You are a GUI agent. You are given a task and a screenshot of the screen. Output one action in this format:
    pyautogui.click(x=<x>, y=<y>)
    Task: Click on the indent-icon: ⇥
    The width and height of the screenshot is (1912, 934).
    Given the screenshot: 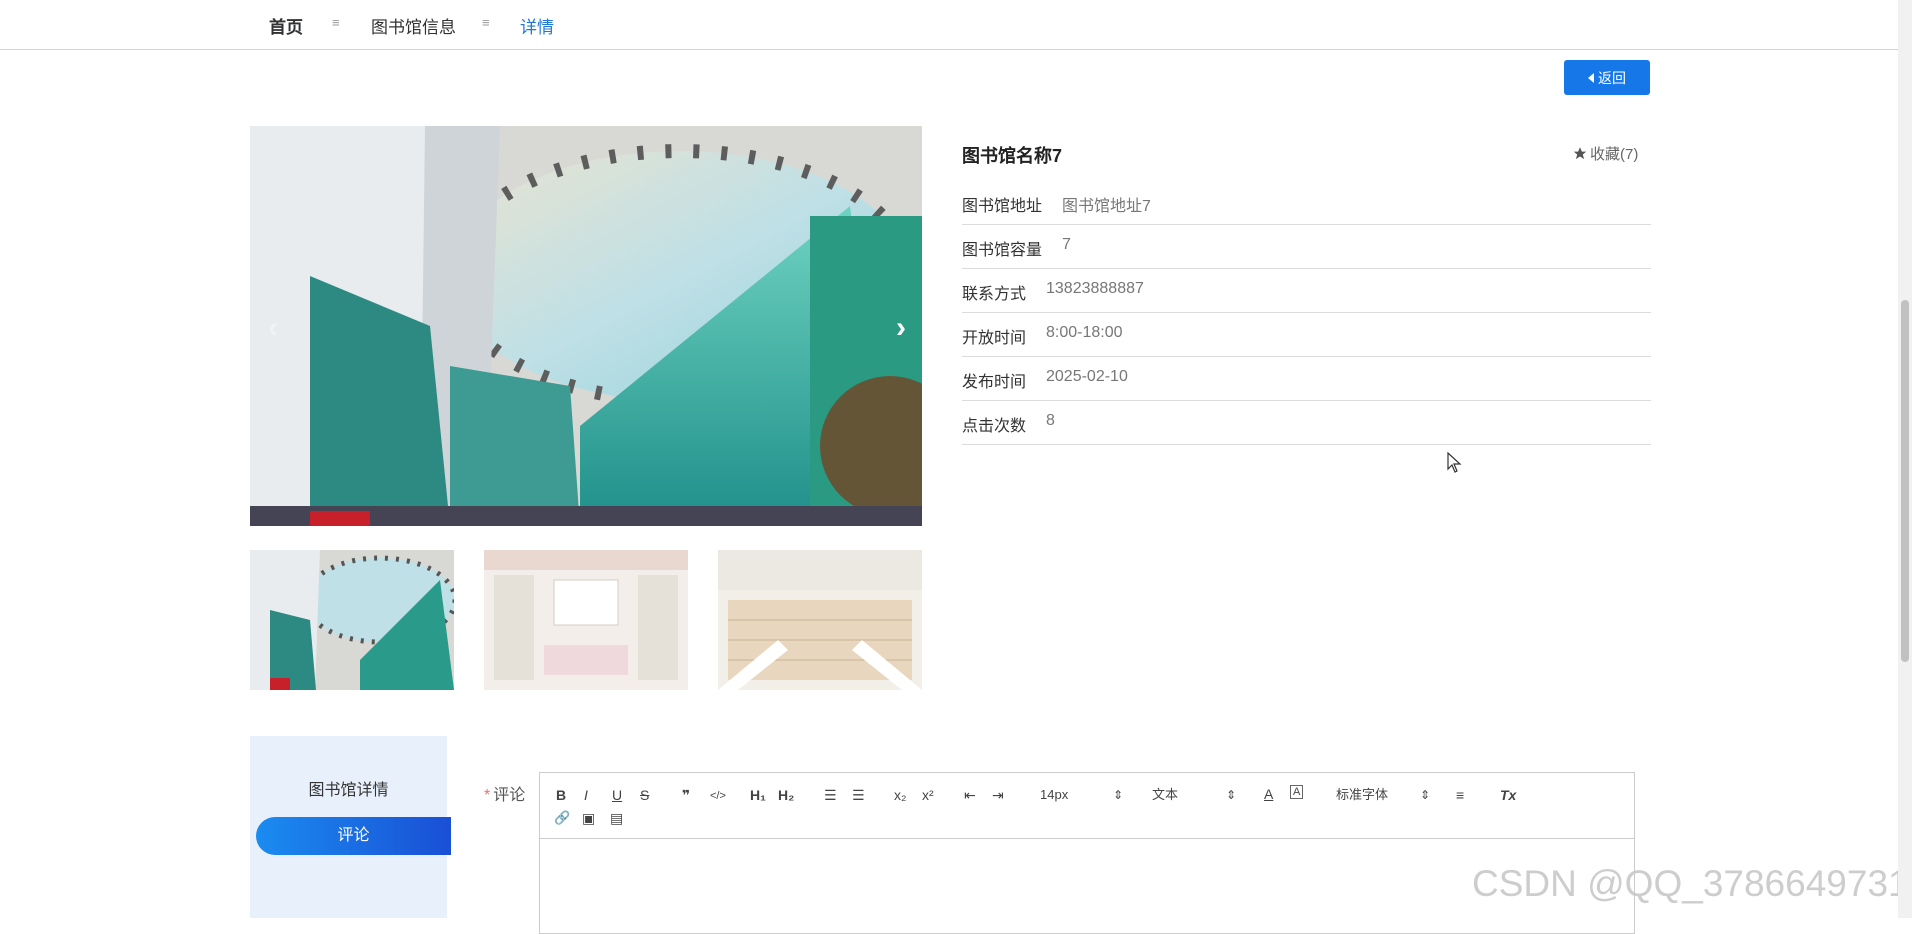 What is the action you would take?
    pyautogui.click(x=998, y=795)
    